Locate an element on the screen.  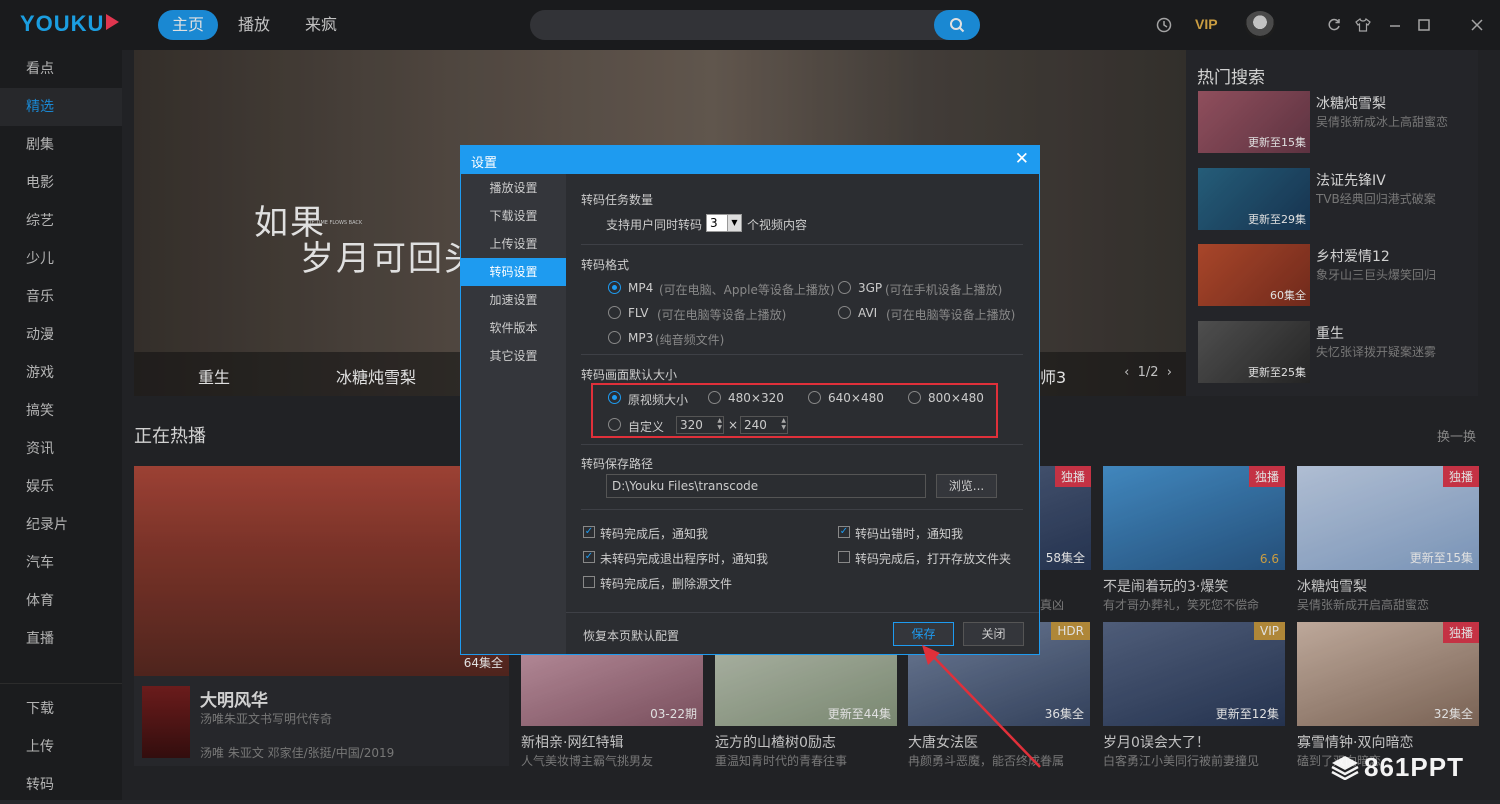
section-label: 转码画面默认大小 is located at coordinates (629, 375).